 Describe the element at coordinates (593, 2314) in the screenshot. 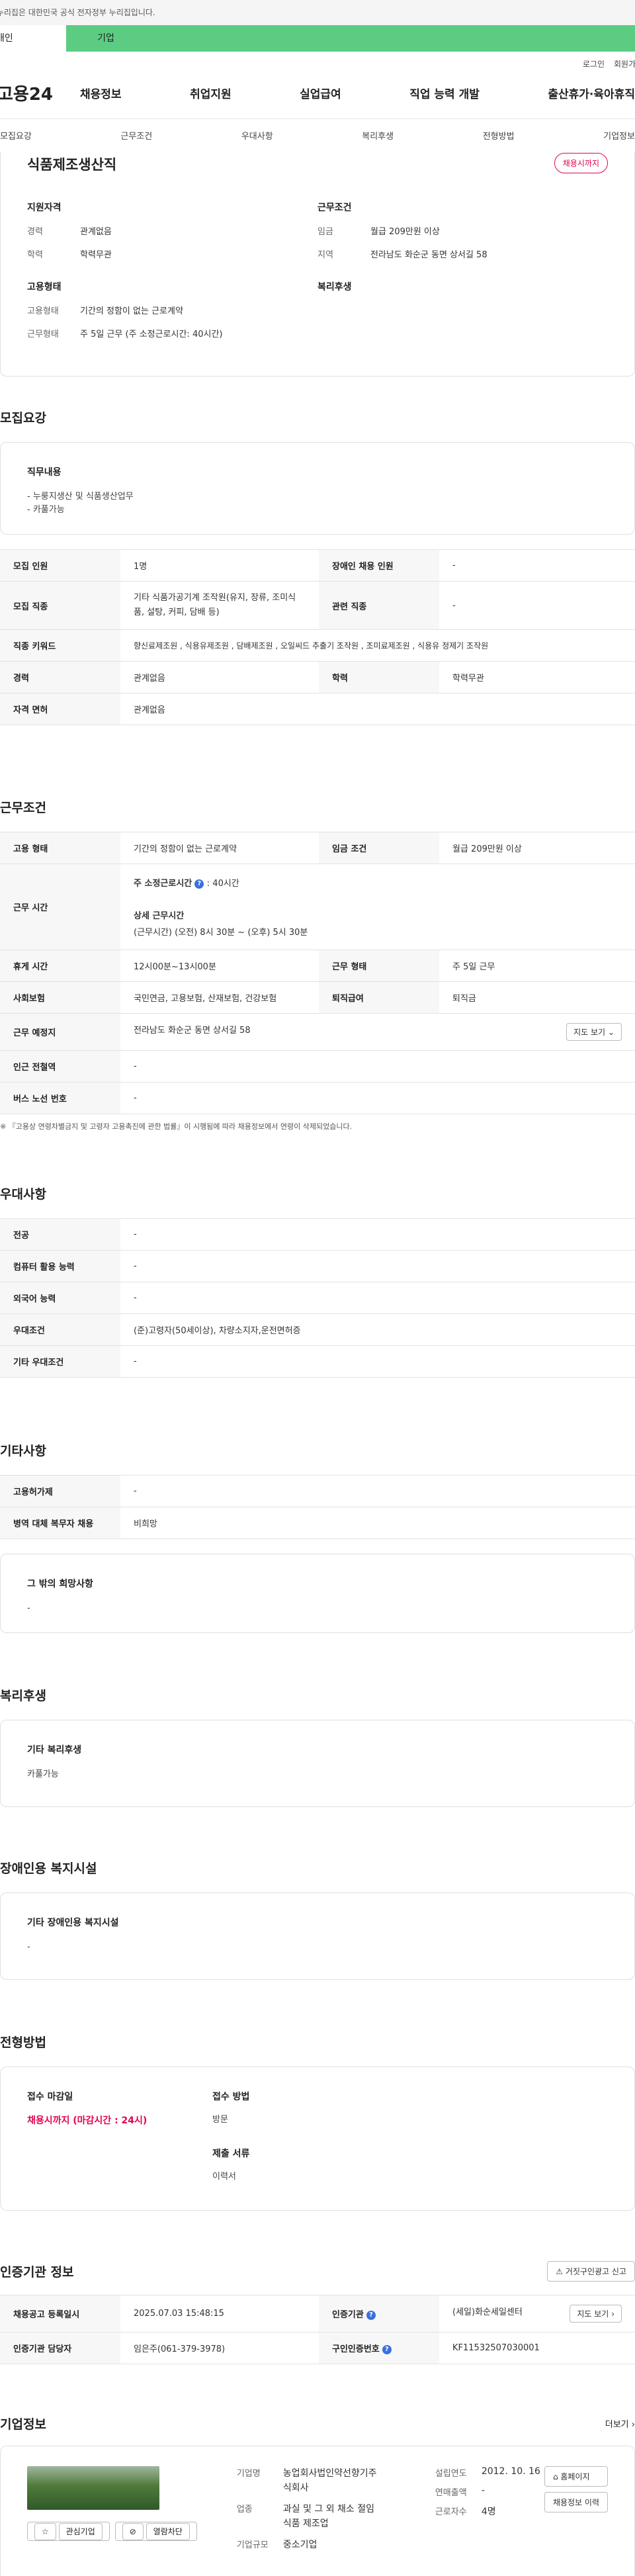

I see `map-button-label: 지도 보기` at that location.